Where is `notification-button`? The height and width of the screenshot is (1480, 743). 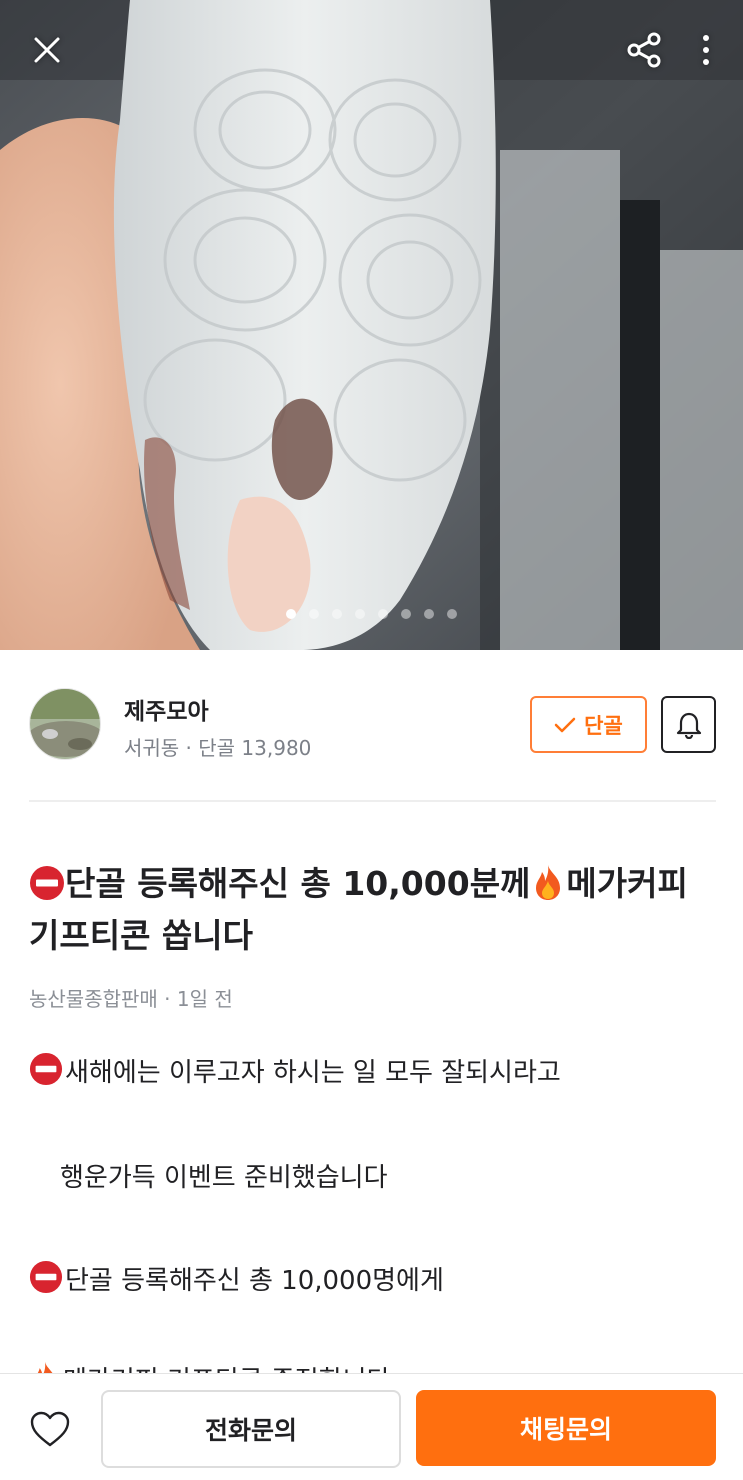 notification-button is located at coordinates (688, 724).